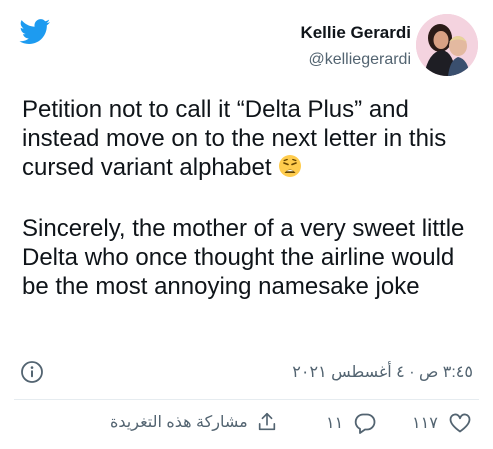 This screenshot has width=493, height=449. What do you see at coordinates (460, 423) in the screenshot?
I see `heart-icon` at bounding box center [460, 423].